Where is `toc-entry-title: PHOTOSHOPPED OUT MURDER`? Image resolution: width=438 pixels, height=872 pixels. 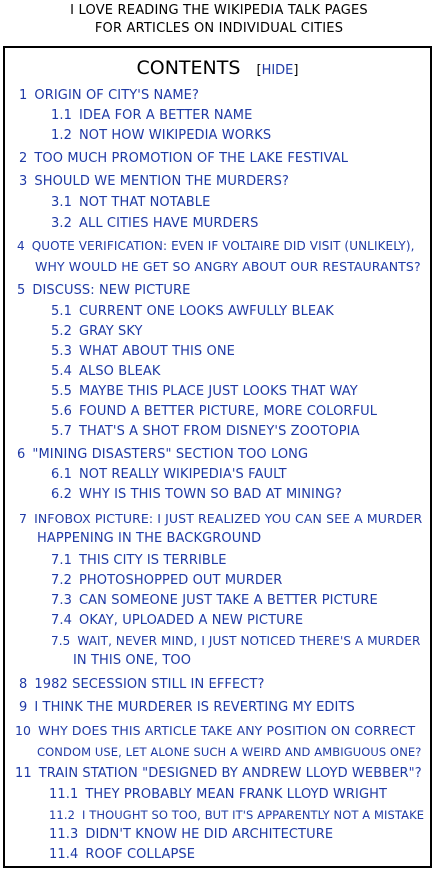 toc-entry-title: PHOTOSHOPPED OUT MURDER is located at coordinates (180, 580).